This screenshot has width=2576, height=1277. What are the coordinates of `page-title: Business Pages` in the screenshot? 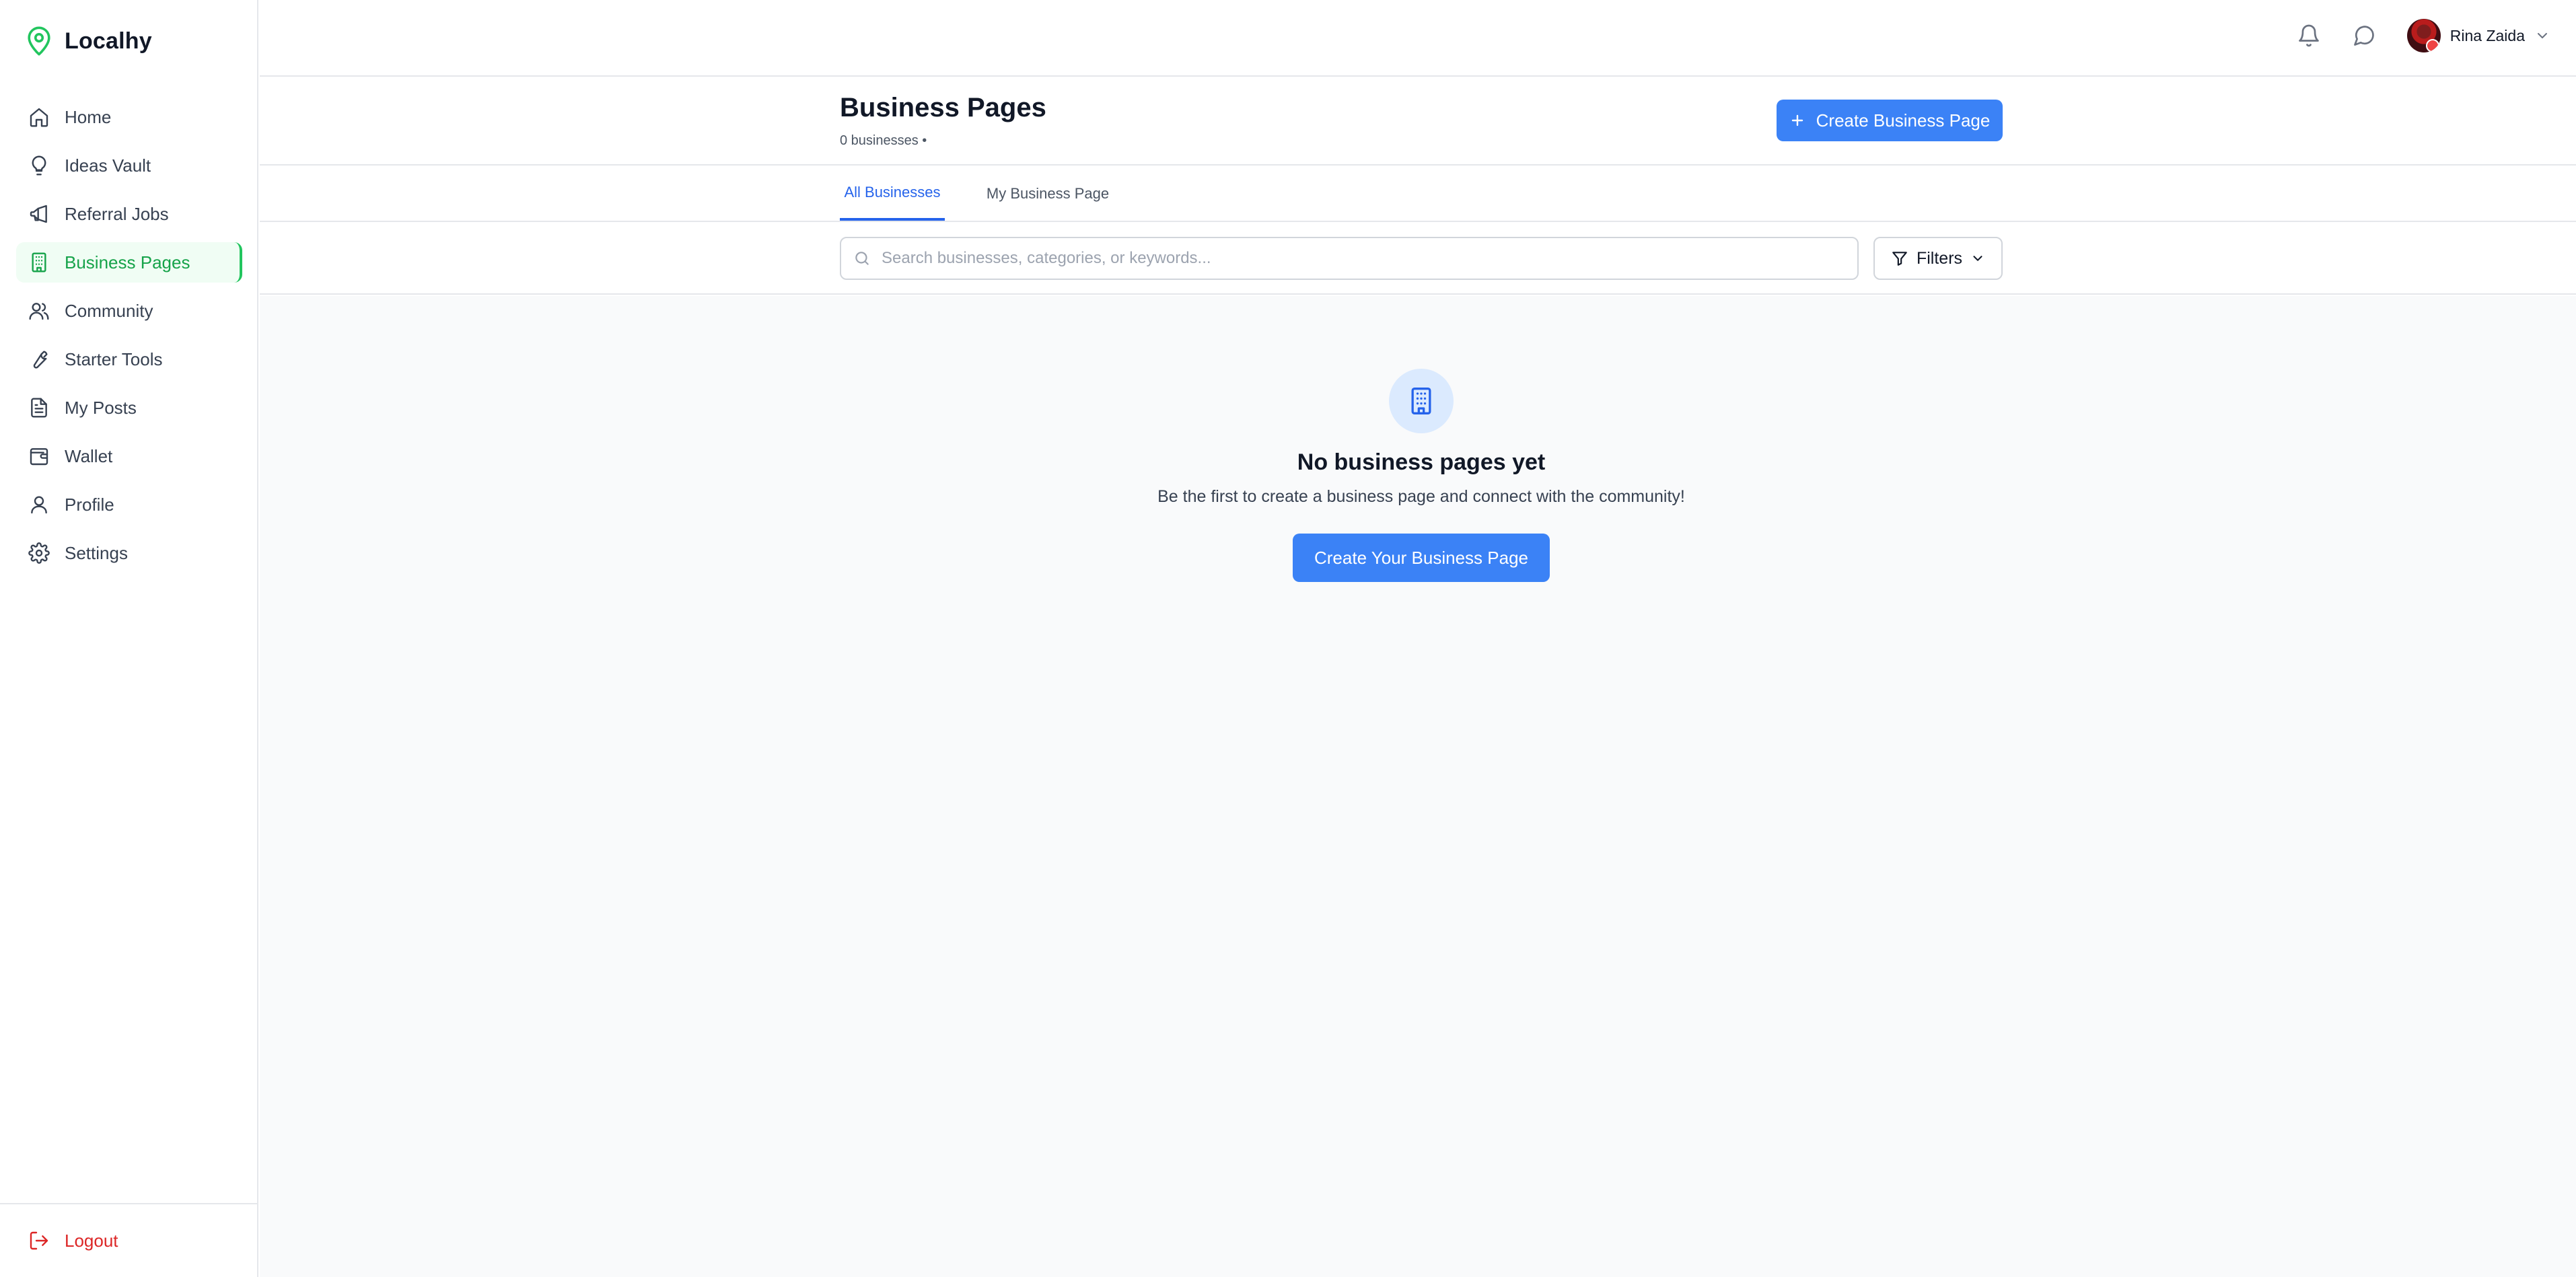 It's located at (943, 107).